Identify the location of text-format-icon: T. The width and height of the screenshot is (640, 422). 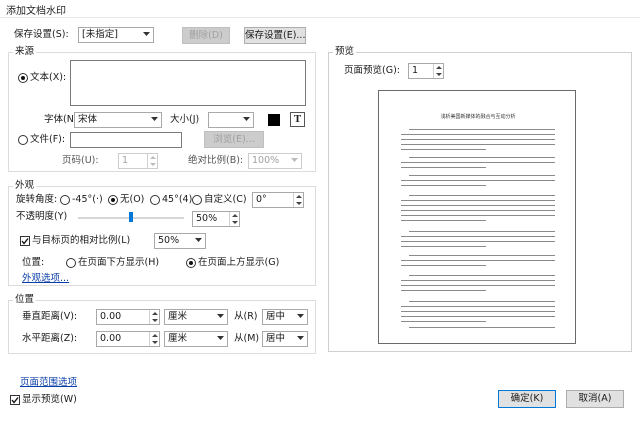
(297, 119).